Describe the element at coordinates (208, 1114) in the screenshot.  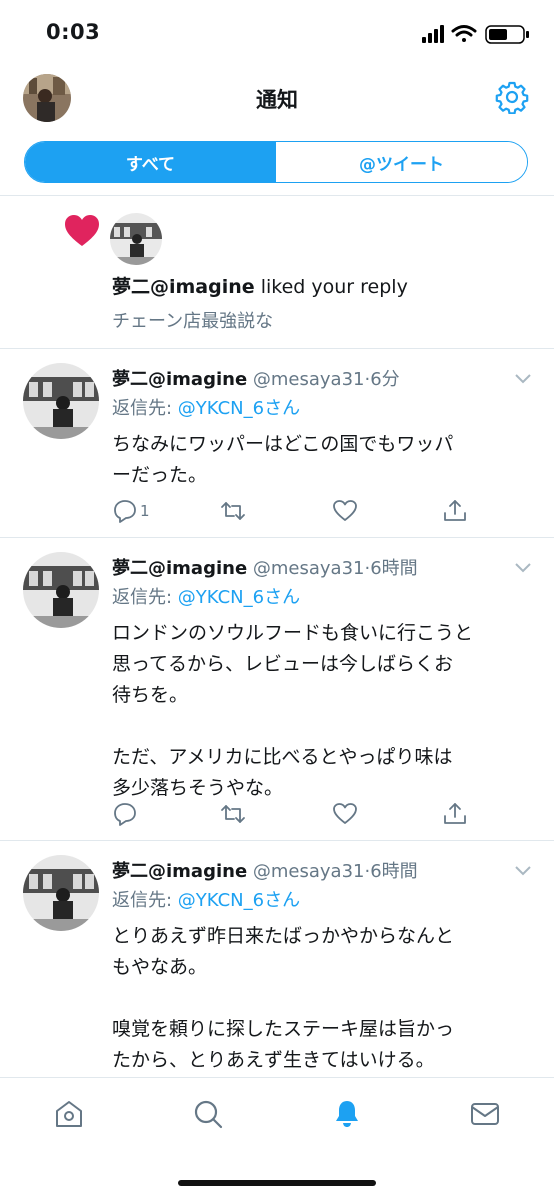
I see `search-icon` at that location.